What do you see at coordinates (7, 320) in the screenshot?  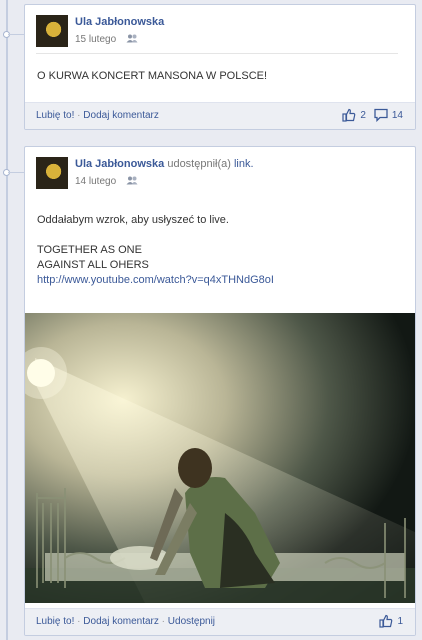 I see `timeline-spine` at bounding box center [7, 320].